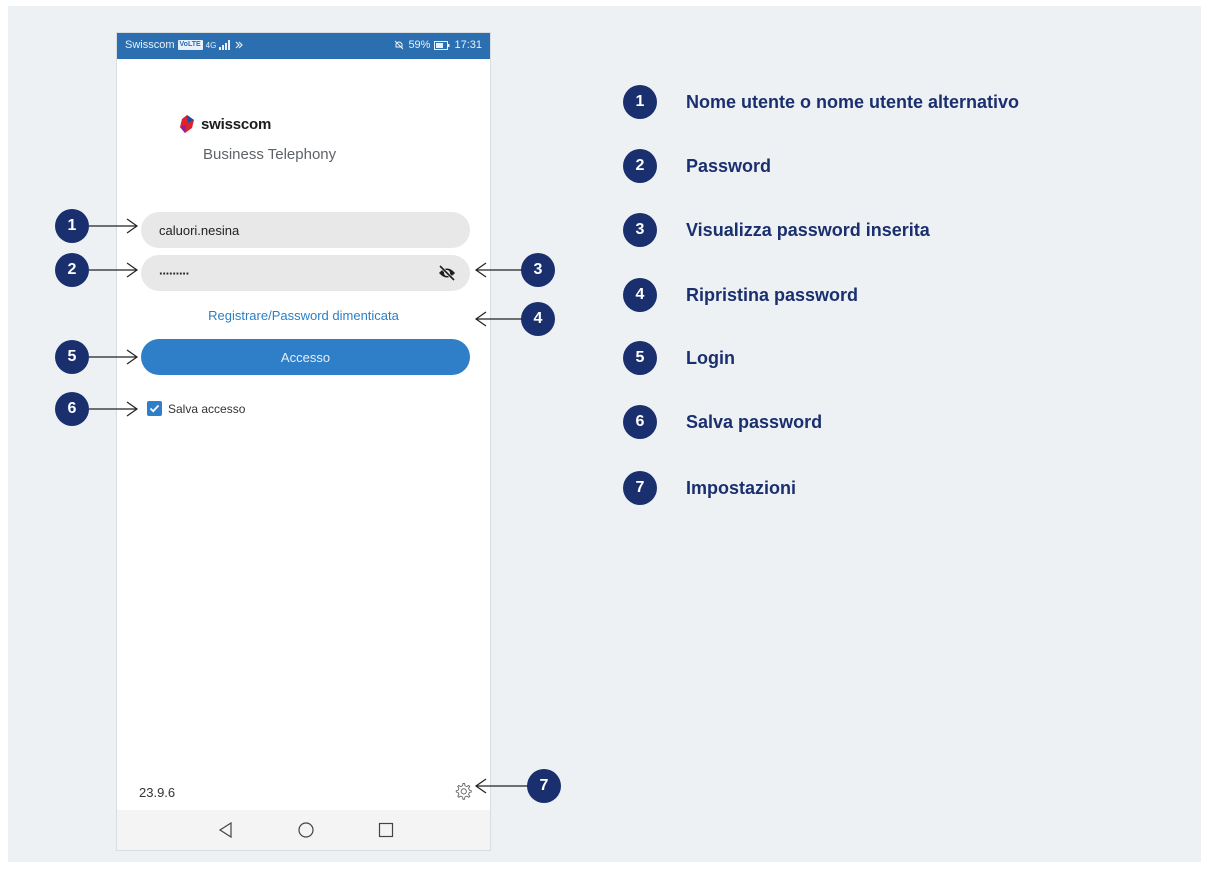  I want to click on legend-badge: 5, so click(640, 358).